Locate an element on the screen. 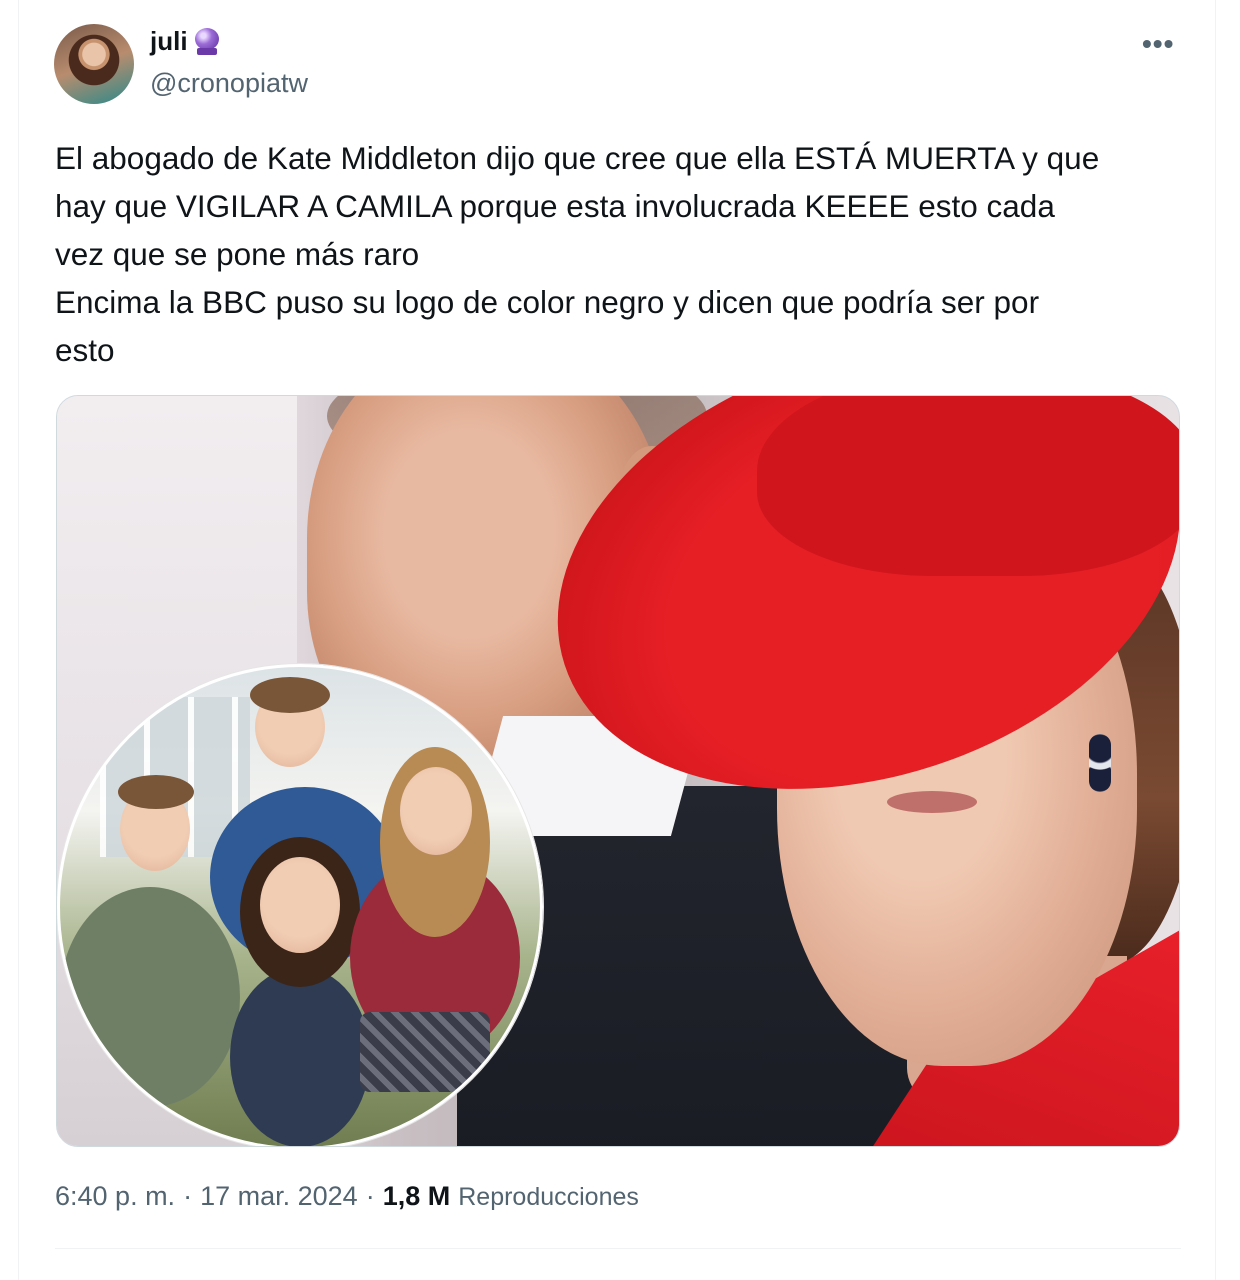  inset-kid-body is located at coordinates (150, 997).